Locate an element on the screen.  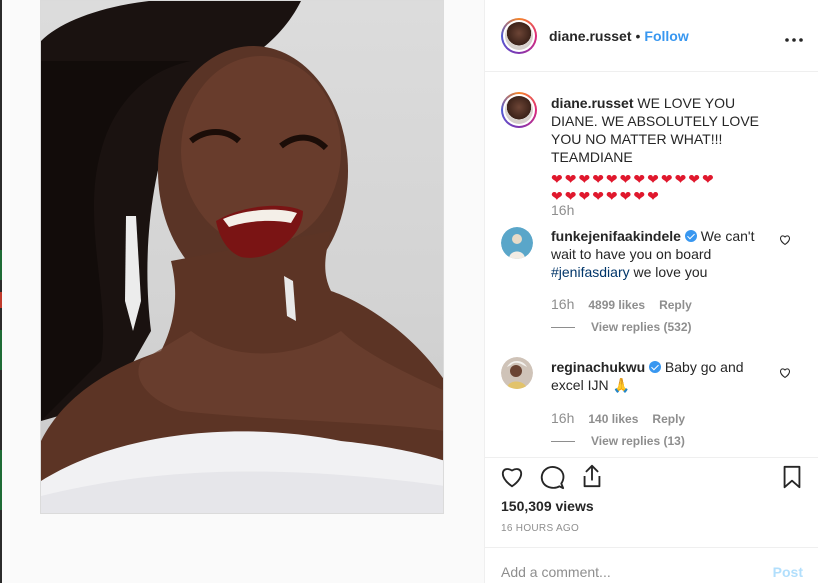
comment-meta: 16h 4899 likes Reply is located at coordinates (621, 304).